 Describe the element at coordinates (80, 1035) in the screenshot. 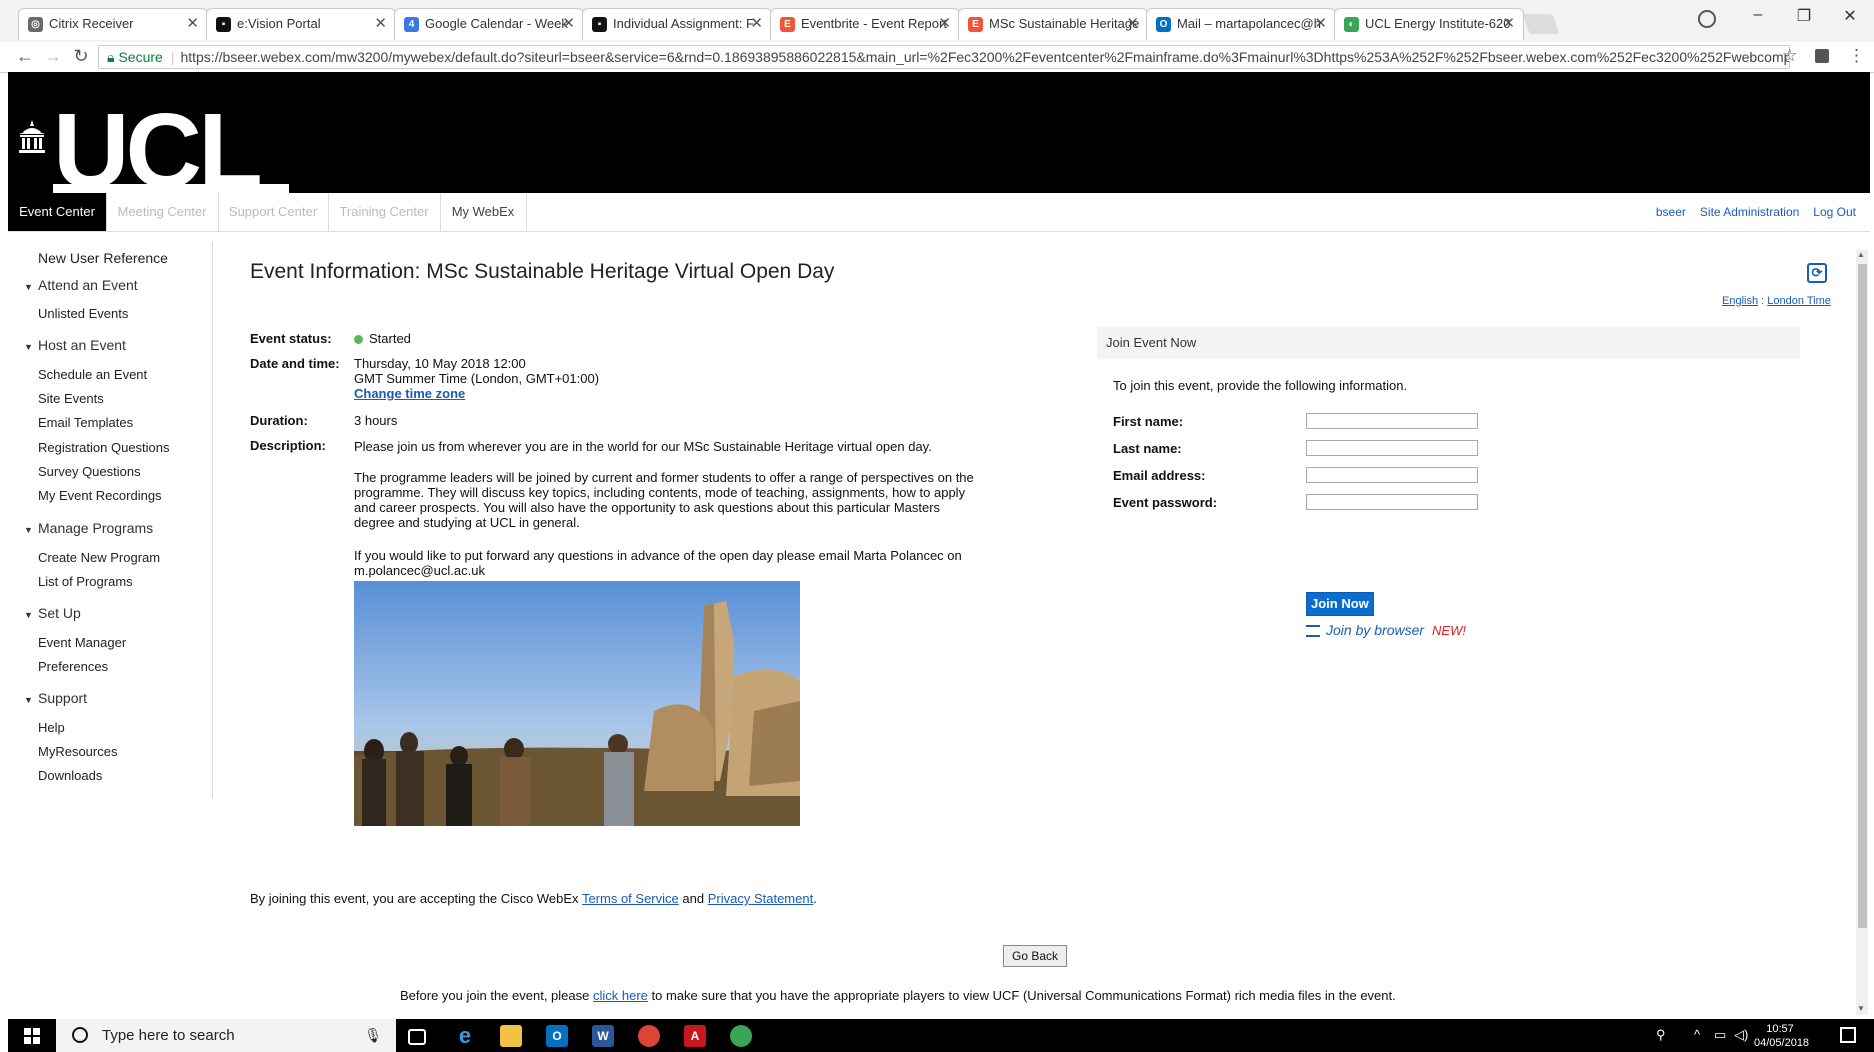

I see `cortana-icon` at that location.